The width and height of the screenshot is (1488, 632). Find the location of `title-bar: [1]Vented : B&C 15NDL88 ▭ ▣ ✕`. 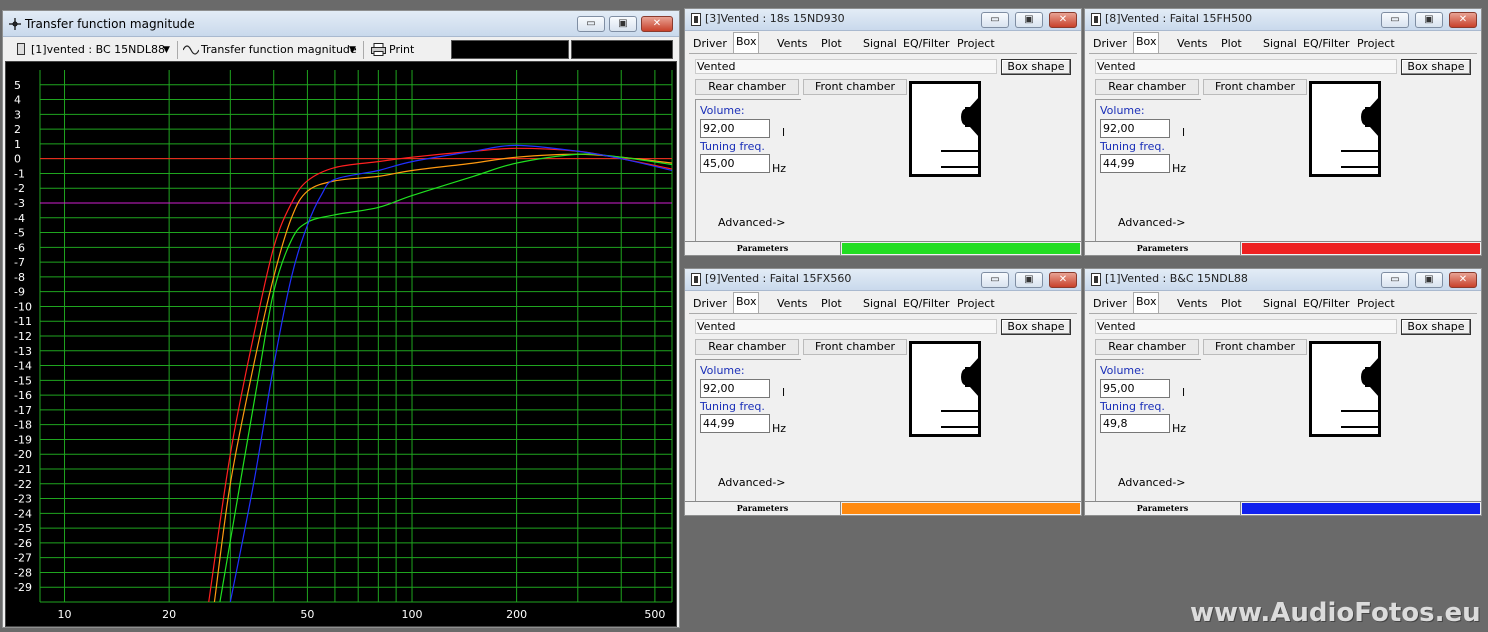

title-bar: [1]Vented : B&C 15NDL88 ▭ ▣ ✕ is located at coordinates (1283, 280).